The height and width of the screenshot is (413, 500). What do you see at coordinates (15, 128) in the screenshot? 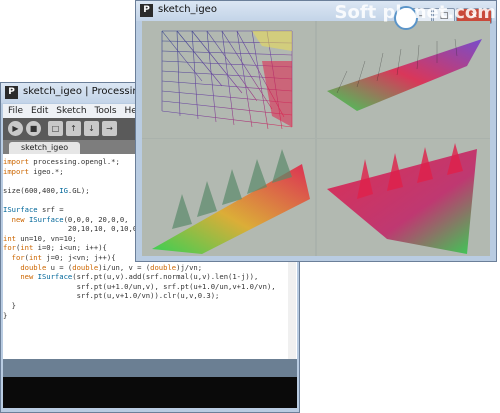
I see `run-icon: ▶` at bounding box center [15, 128].